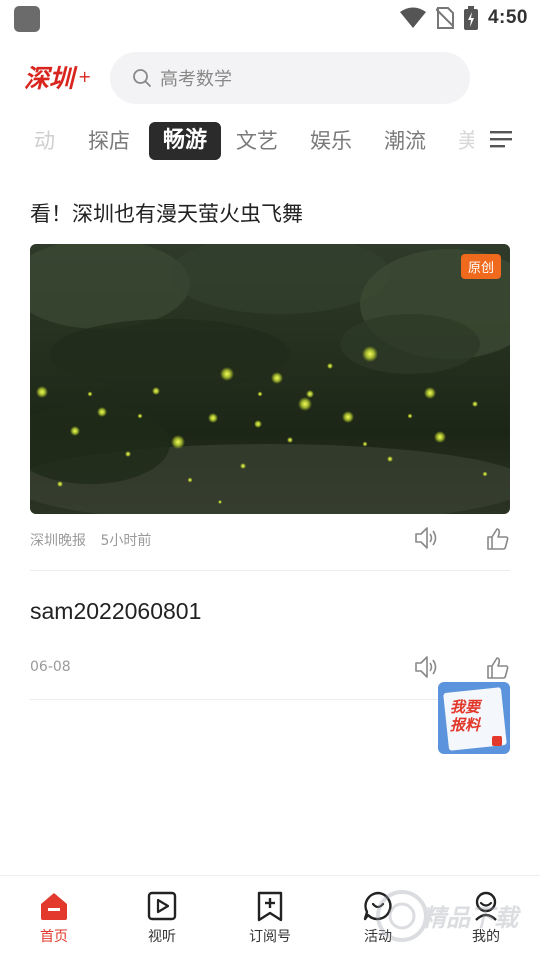  Describe the element at coordinates (162, 906) in the screenshot. I see `play-icon` at that location.